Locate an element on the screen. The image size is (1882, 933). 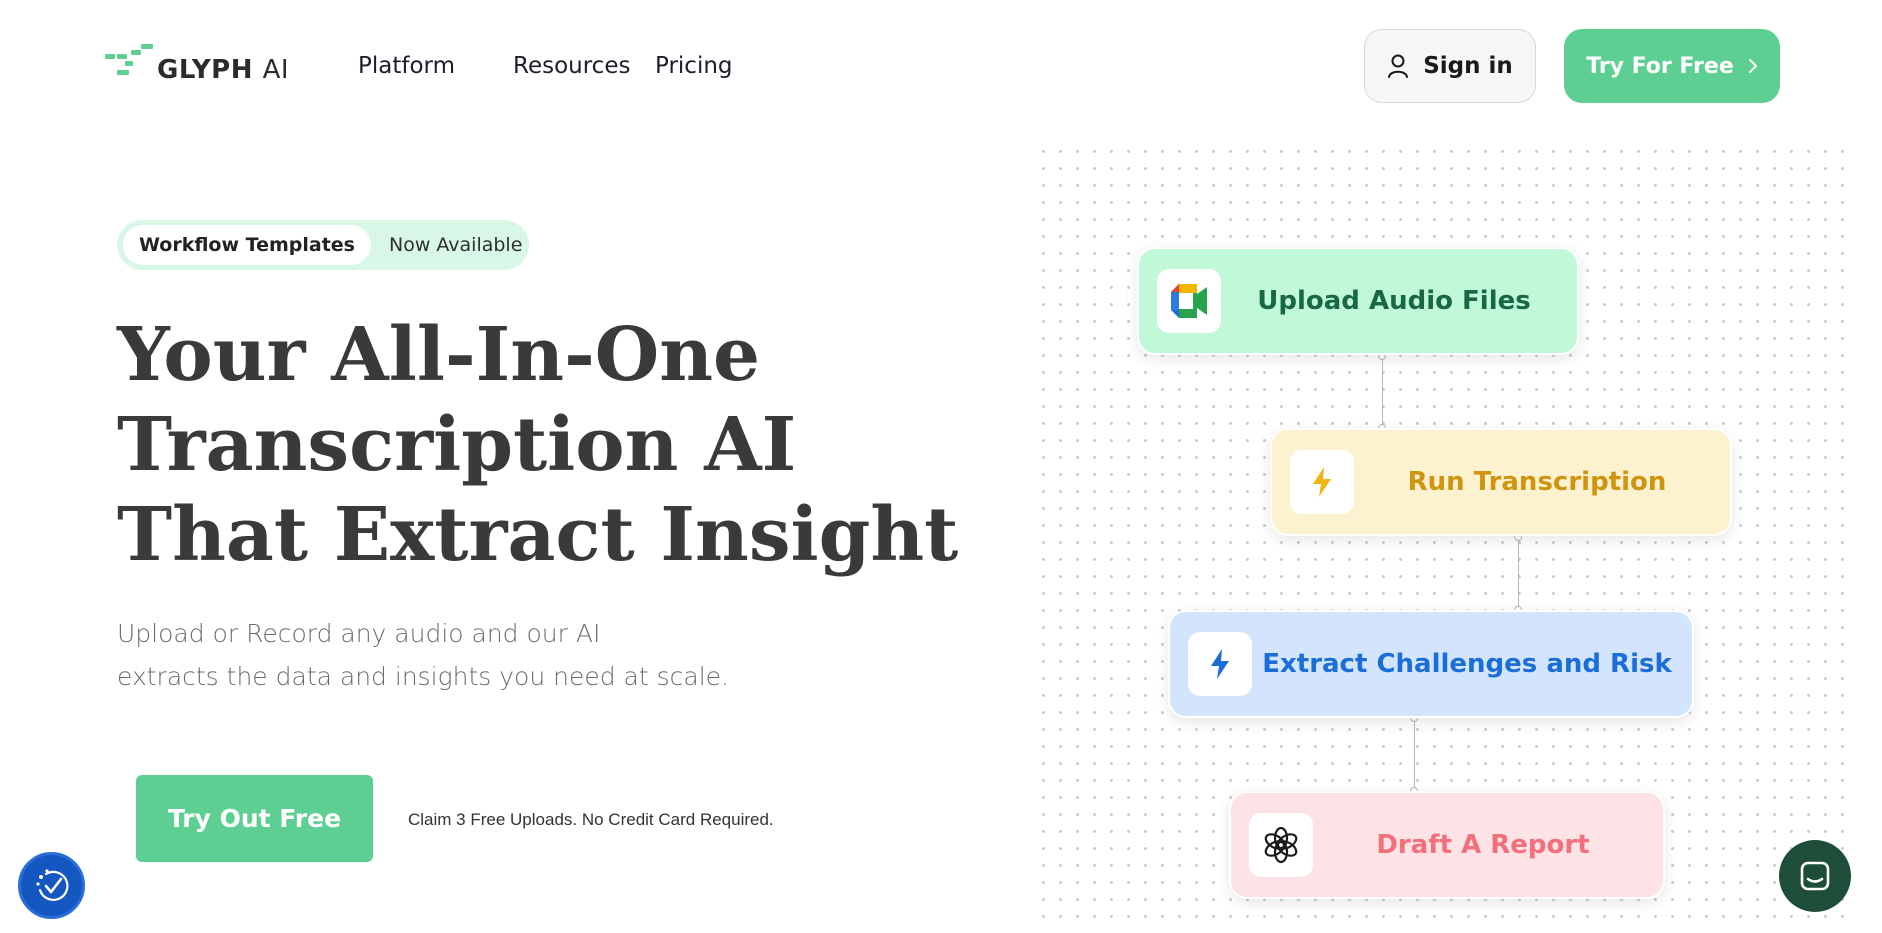
announcement-badge: Workflow Templates Now Available is located at coordinates (323, 245).